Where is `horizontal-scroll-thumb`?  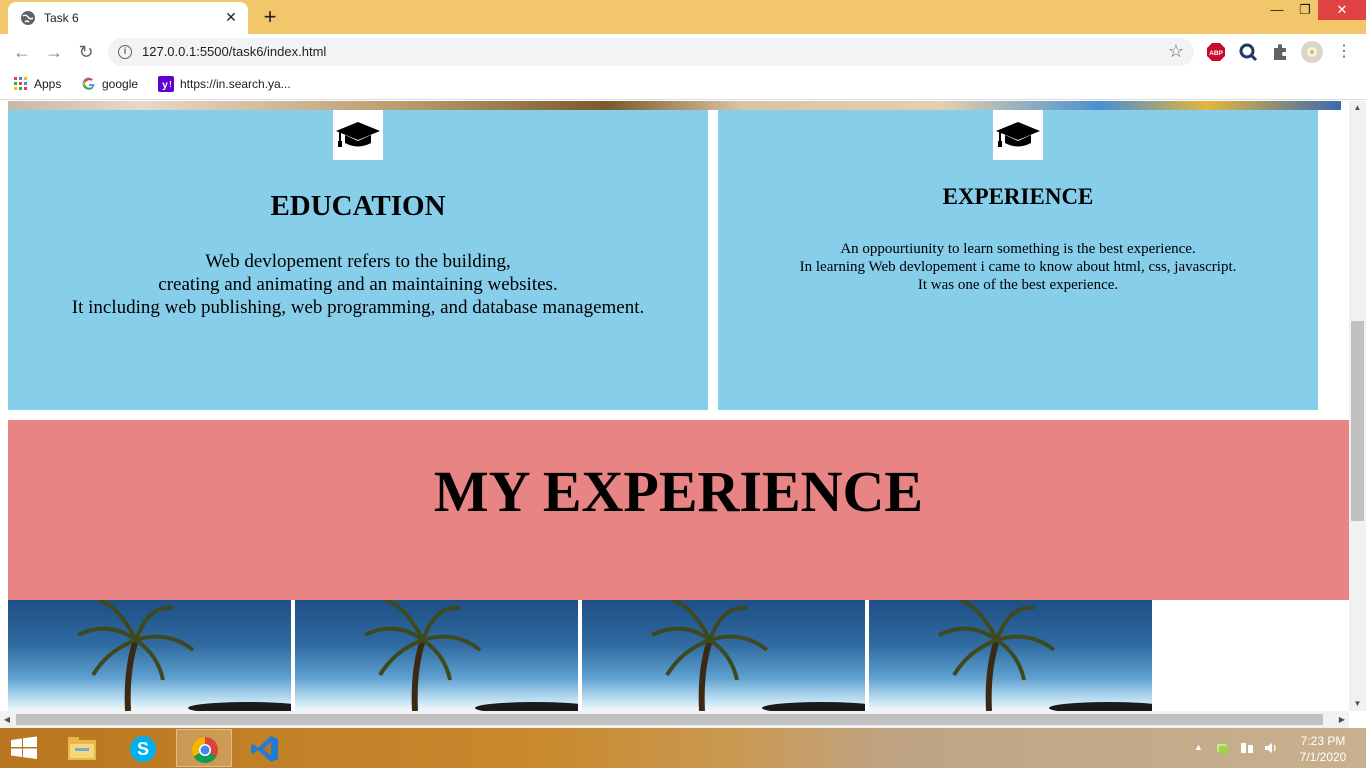
horizontal-scroll-thumb is located at coordinates (669, 719).